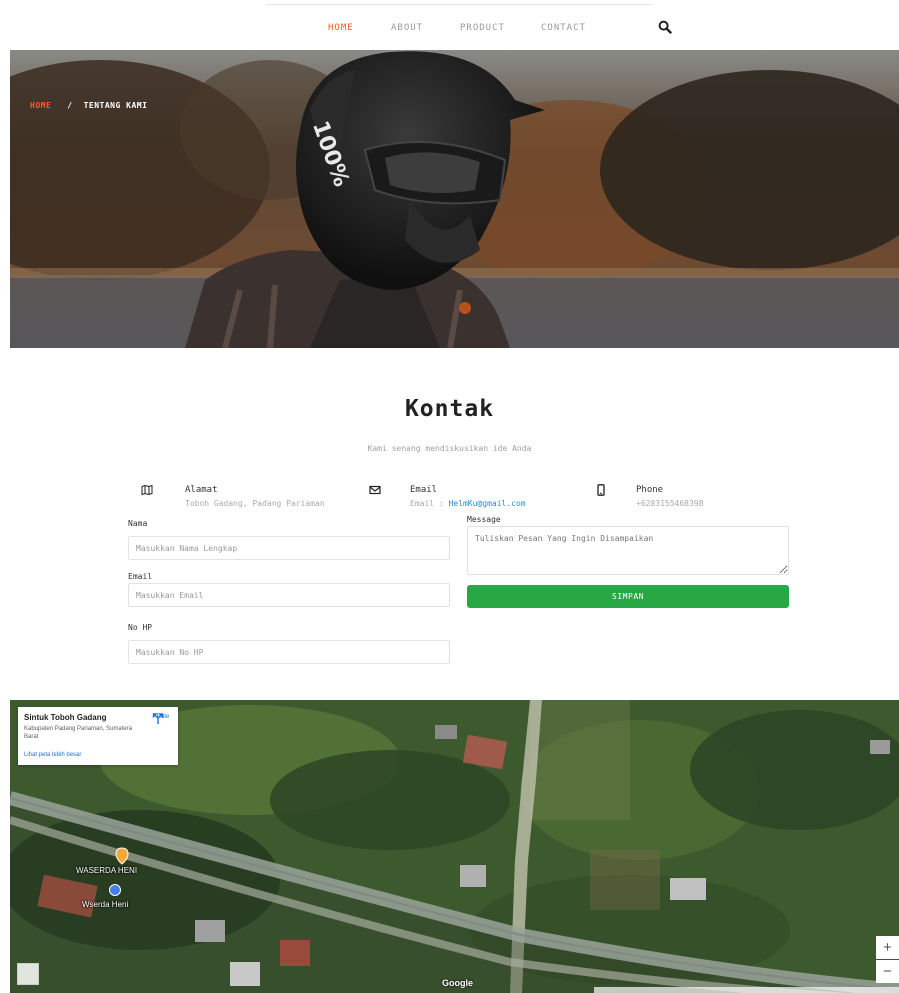  Describe the element at coordinates (601, 490) in the screenshot. I see `mobile-icon` at that location.